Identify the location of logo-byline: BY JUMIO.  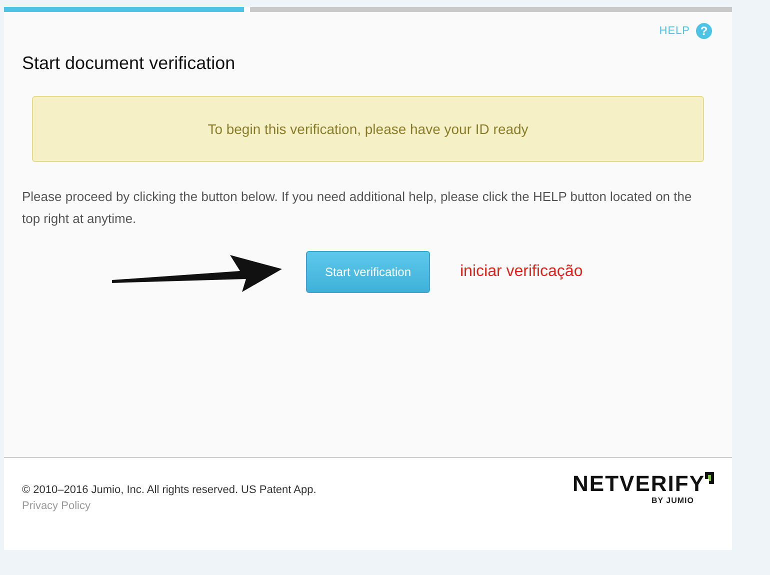
(672, 500).